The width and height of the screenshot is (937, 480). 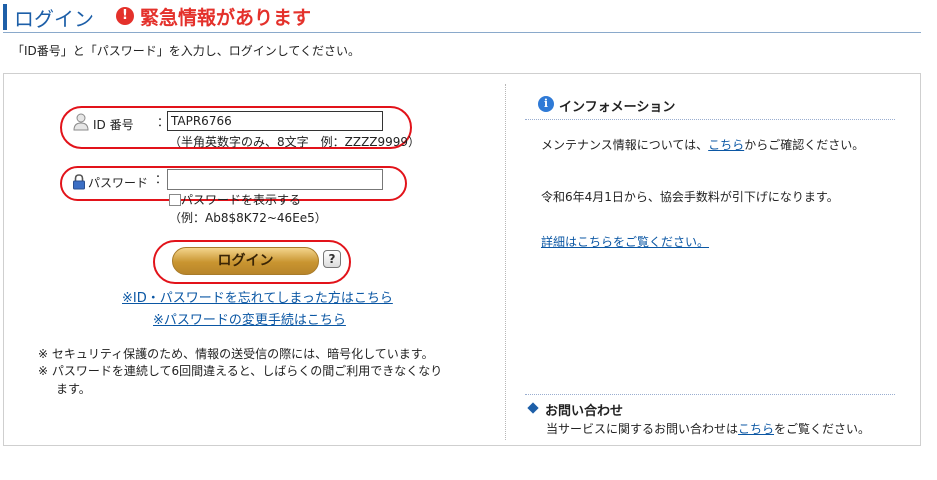 I want to click on emergency-info-link: 緊急情報があります, so click(x=225, y=16).